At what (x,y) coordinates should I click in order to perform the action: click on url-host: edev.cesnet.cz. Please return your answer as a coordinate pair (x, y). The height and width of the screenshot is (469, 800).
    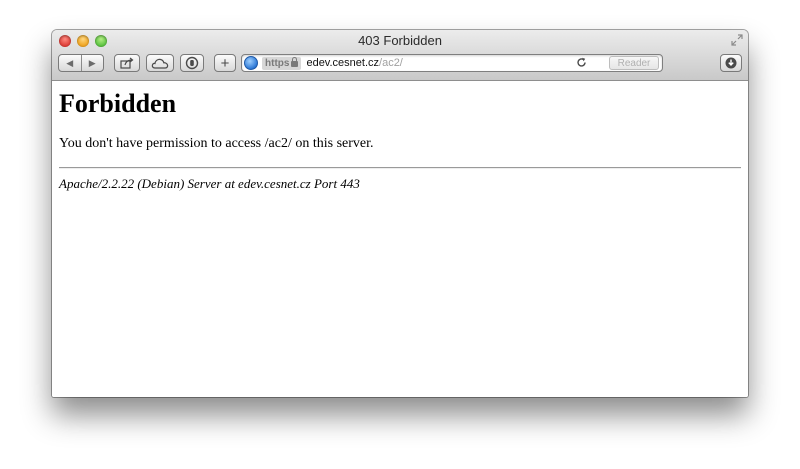
    Looking at the image, I should click on (343, 63).